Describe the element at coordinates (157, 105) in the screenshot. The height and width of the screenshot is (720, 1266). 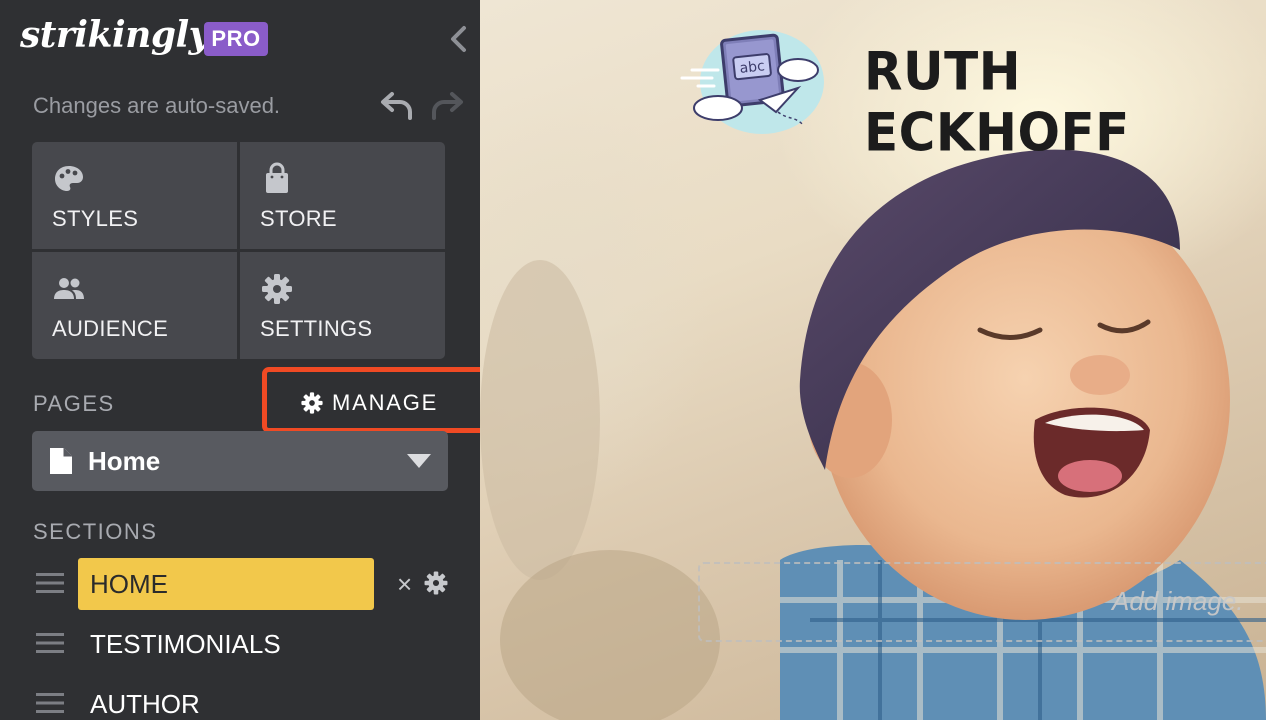
I see `autosave-status: Changes are auto-saved.` at that location.